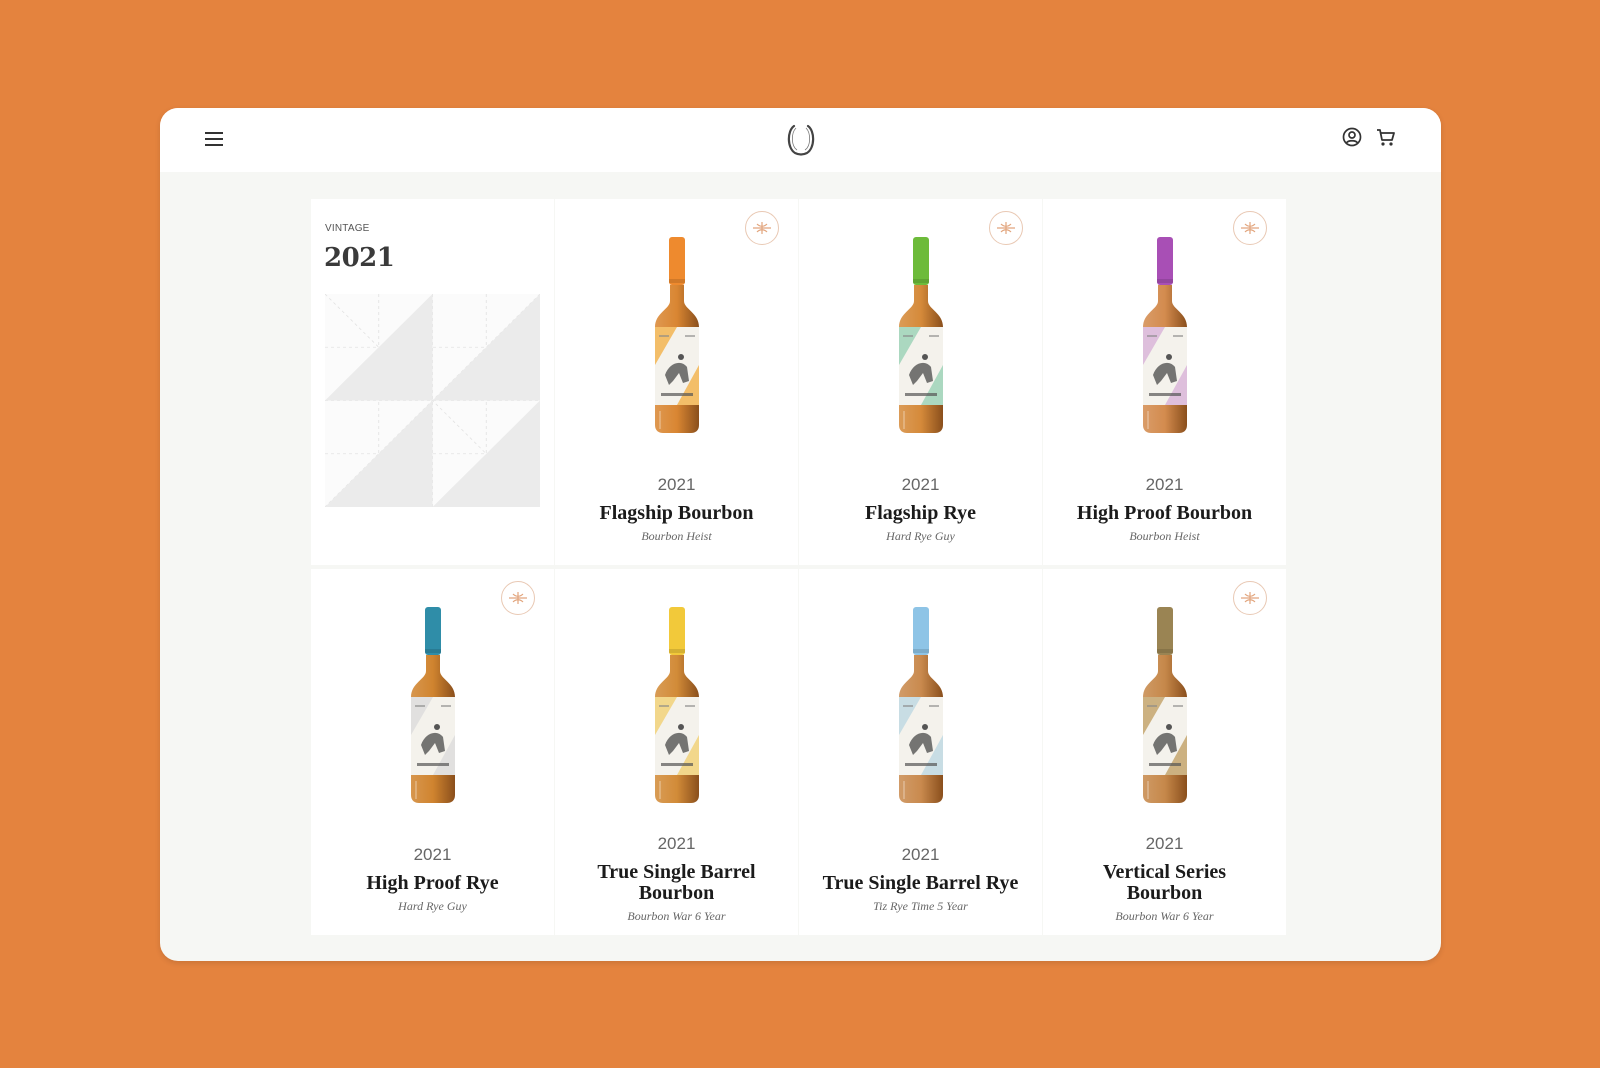  What do you see at coordinates (1164, 883) in the screenshot?
I see `product-name: Vertical Series Bourbon` at bounding box center [1164, 883].